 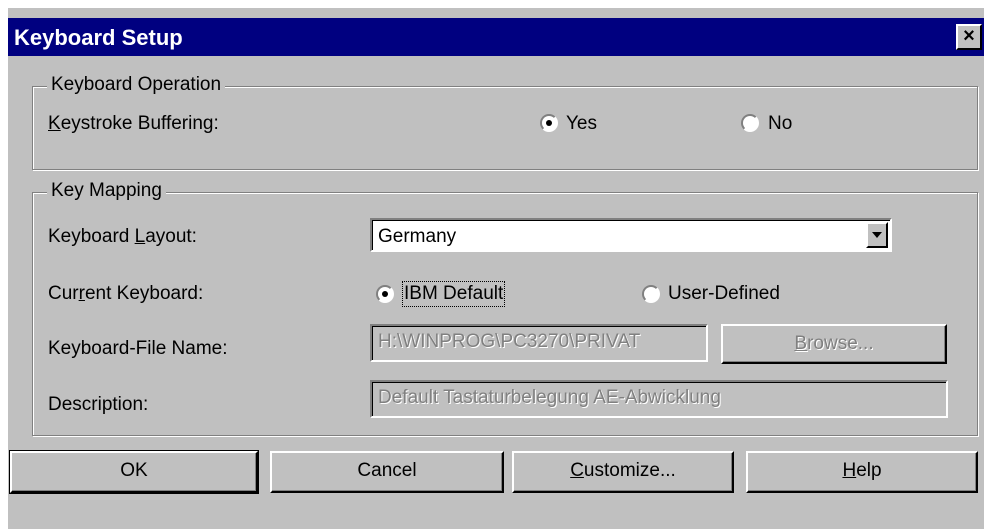 What do you see at coordinates (453, 294) in the screenshot?
I see `current-keyboard-ibm-default-label: IBM Default` at bounding box center [453, 294].